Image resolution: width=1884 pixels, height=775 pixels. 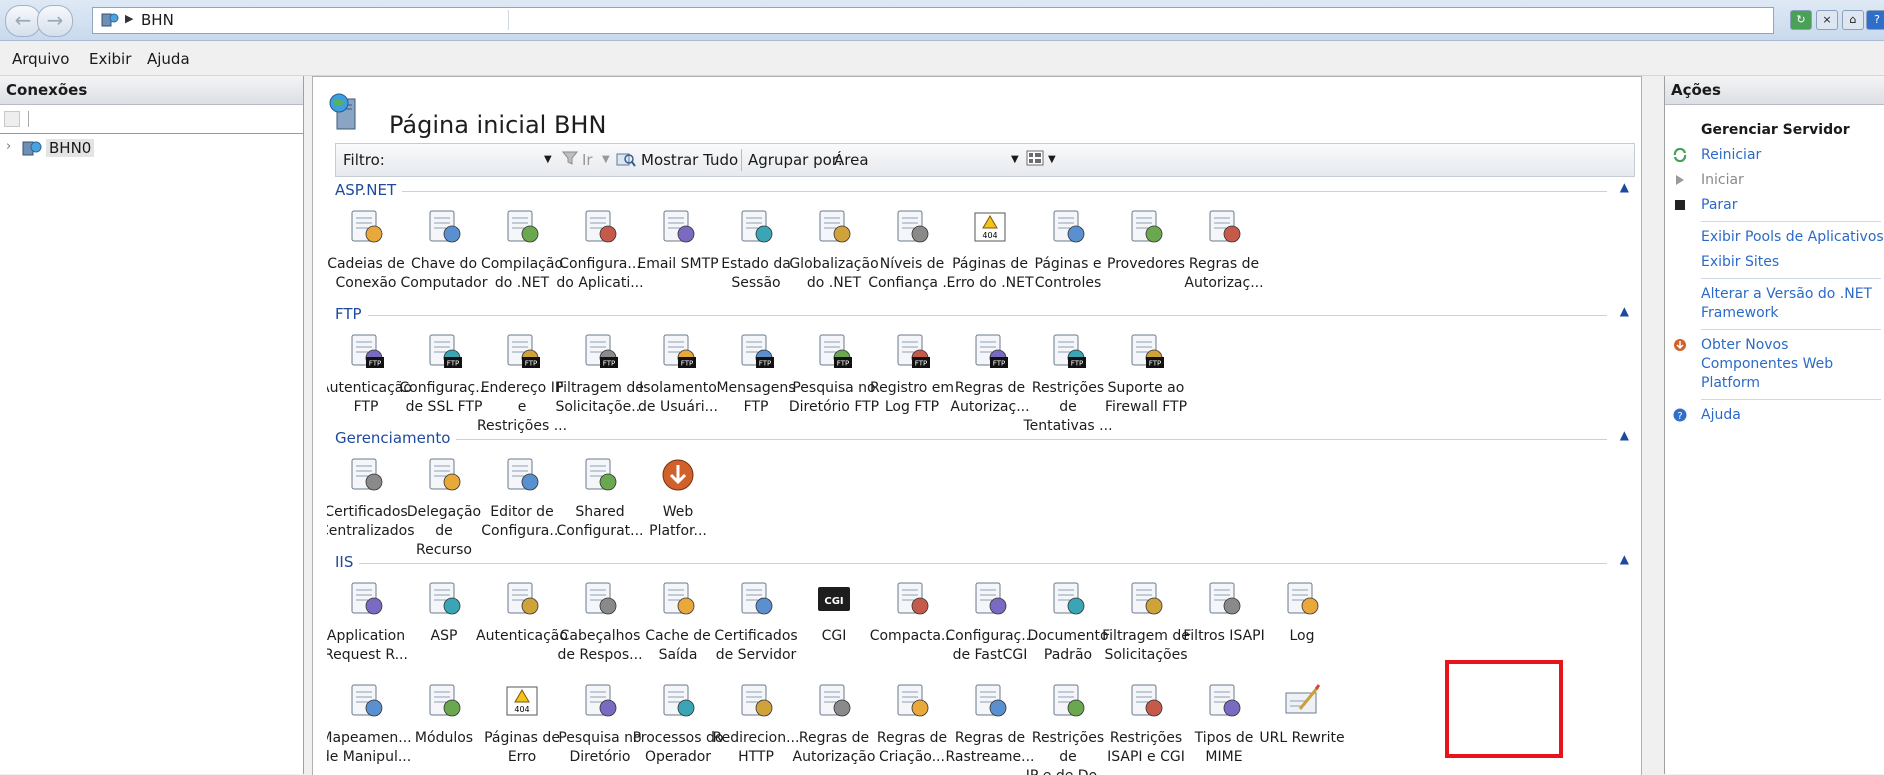 What do you see at coordinates (1774, 415) in the screenshot?
I see `action-ajuda: ? Ajuda` at bounding box center [1774, 415].